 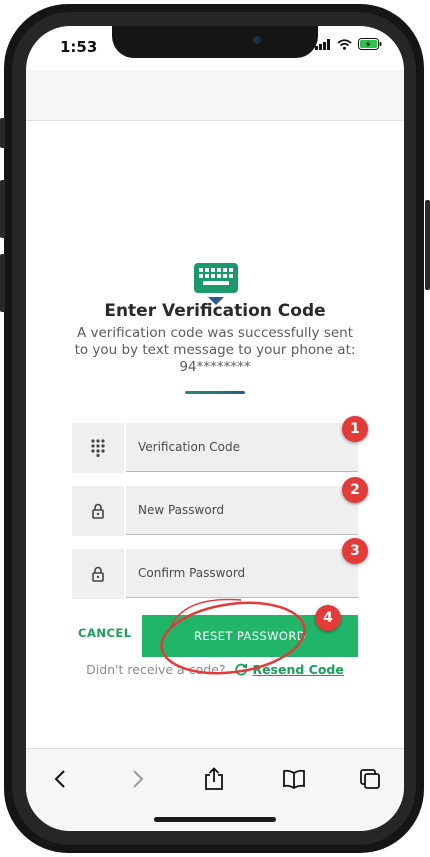 What do you see at coordinates (241, 669) in the screenshot?
I see `refresh-icon` at bounding box center [241, 669].